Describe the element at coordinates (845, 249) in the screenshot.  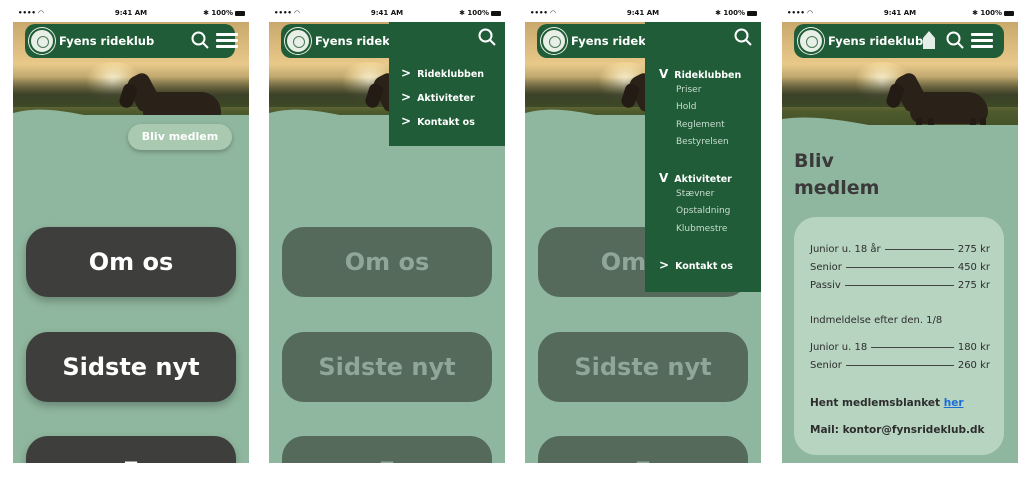
I see `price-label: Junior u. 18 år` at that location.